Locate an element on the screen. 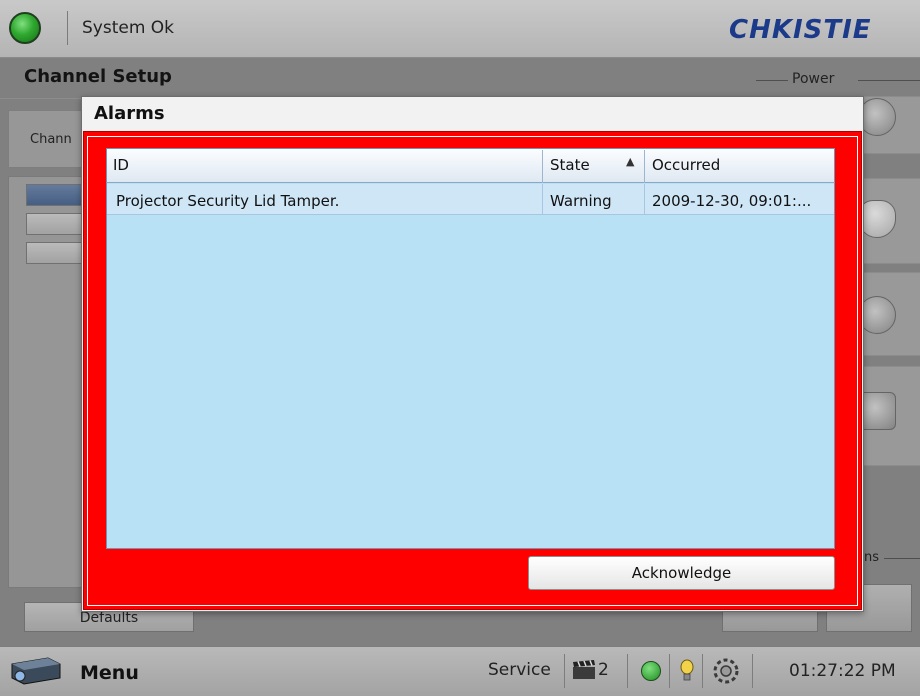 This screenshot has height=696, width=920. menu-label: Menu is located at coordinates (109, 673).